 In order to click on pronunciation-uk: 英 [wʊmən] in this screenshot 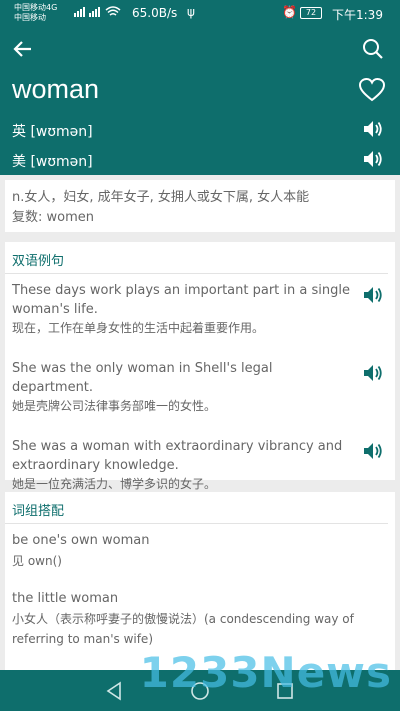, I will do `click(52, 132)`.